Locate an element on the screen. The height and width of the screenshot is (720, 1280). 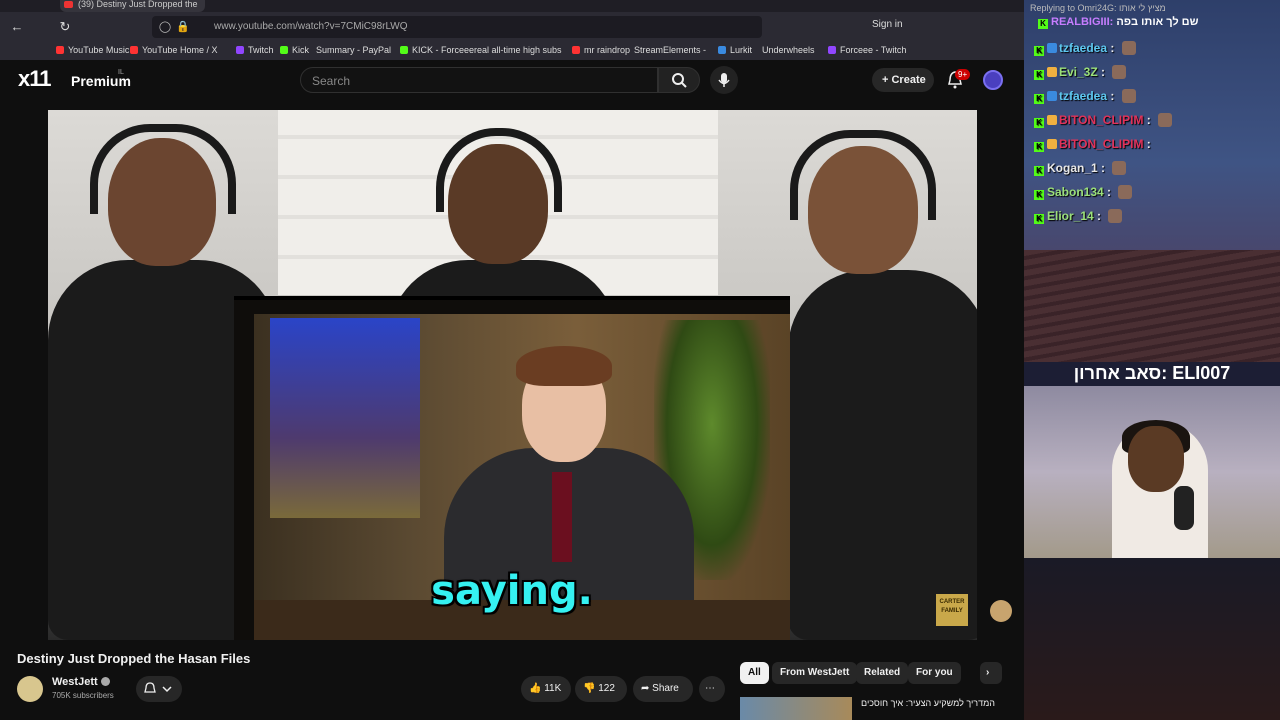
more-button: ⋯ is located at coordinates (712, 689).